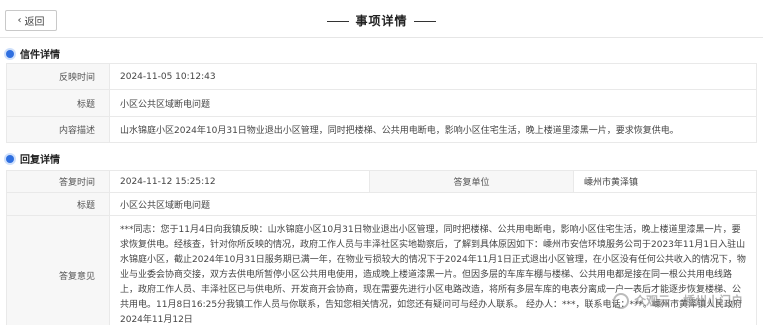 Image resolution: width=763 pixels, height=325 pixels. What do you see at coordinates (665, 181) in the screenshot?
I see `field-value-reply-unit: 嵊州市黄泽镇` at bounding box center [665, 181].